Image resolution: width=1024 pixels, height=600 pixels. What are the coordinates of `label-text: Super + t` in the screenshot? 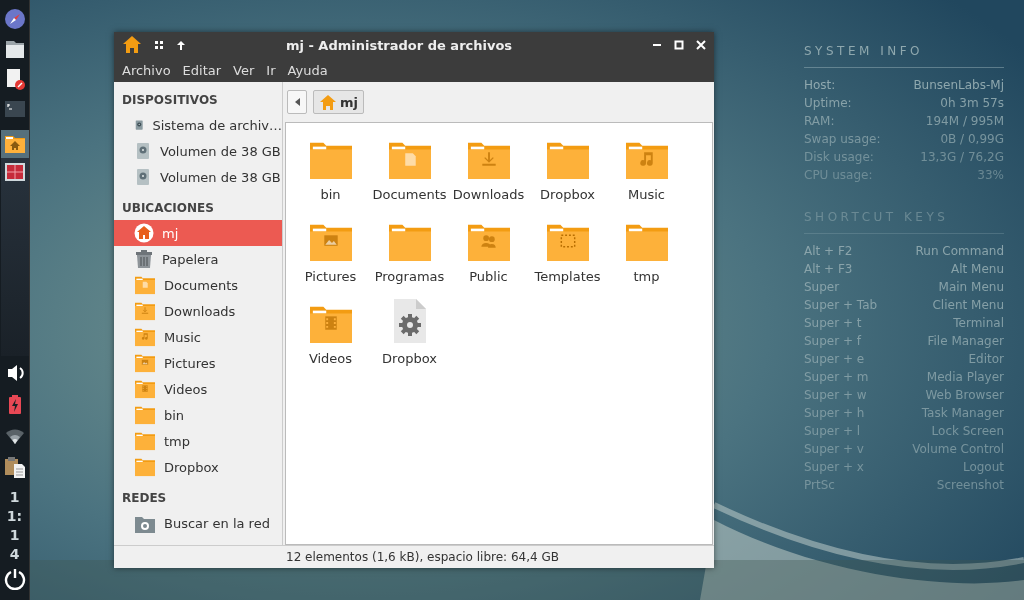 It's located at (833, 323).